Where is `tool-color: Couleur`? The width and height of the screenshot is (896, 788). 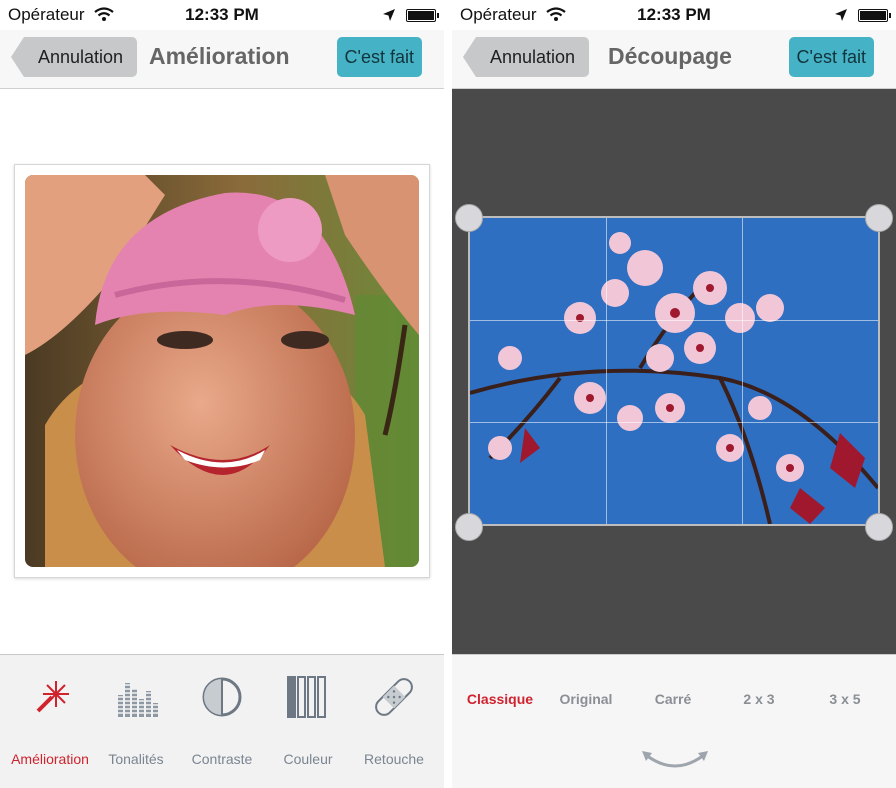
tool-color: Couleur is located at coordinates (308, 720).